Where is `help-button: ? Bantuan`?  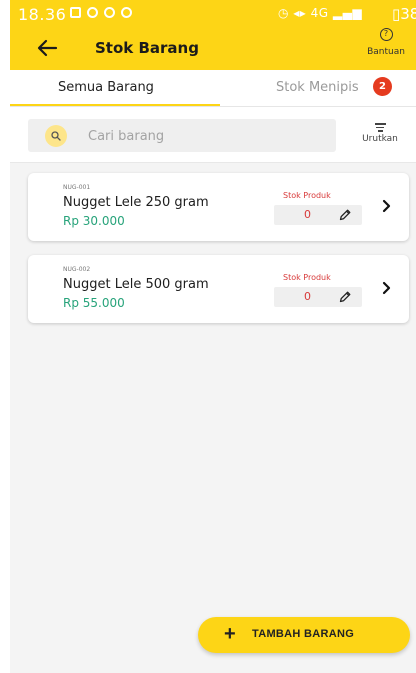 help-button: ? Bantuan is located at coordinates (386, 42).